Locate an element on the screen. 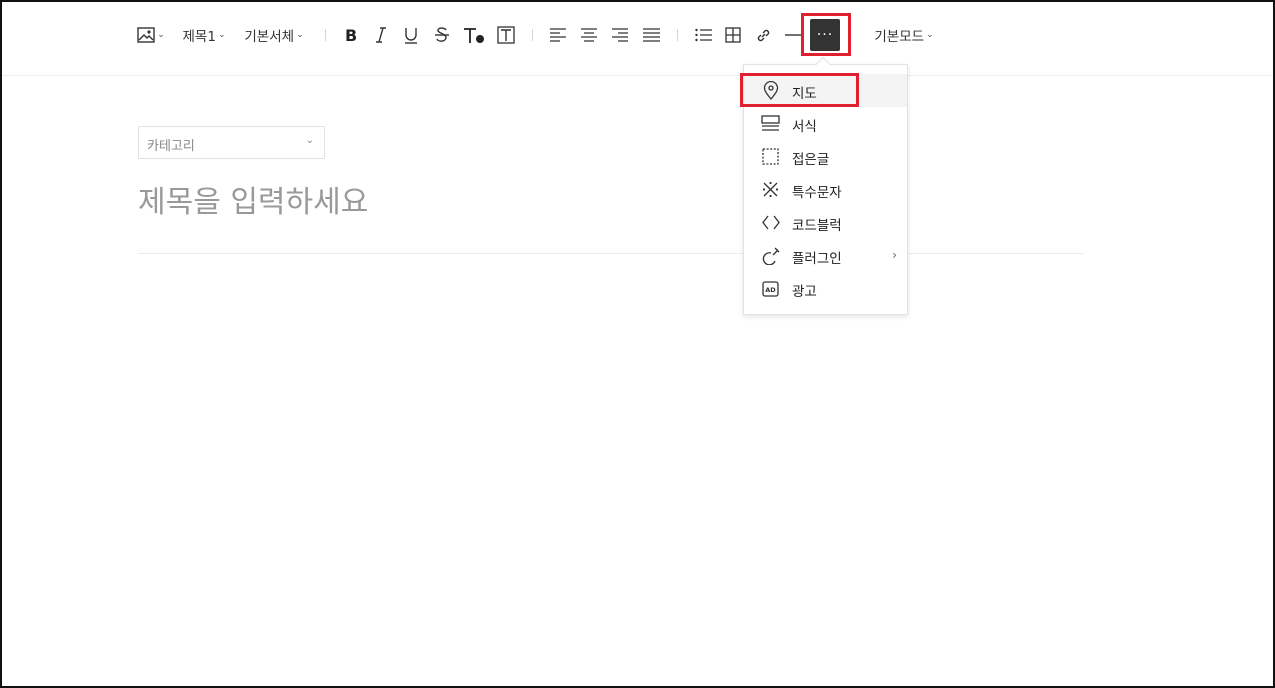 This screenshot has width=1275, height=688. strikethrough-button is located at coordinates (442, 35).